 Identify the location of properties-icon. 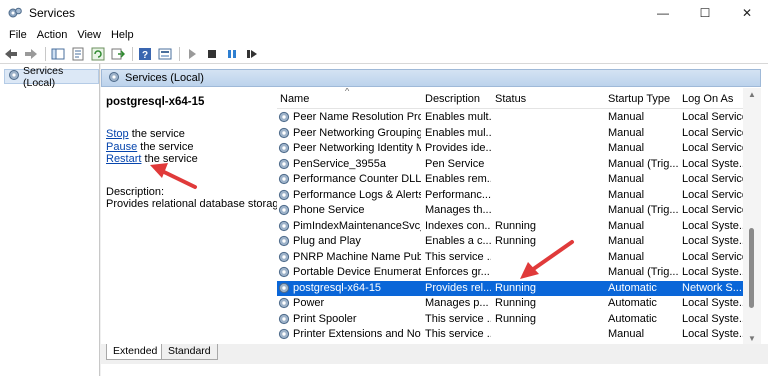
(78, 54).